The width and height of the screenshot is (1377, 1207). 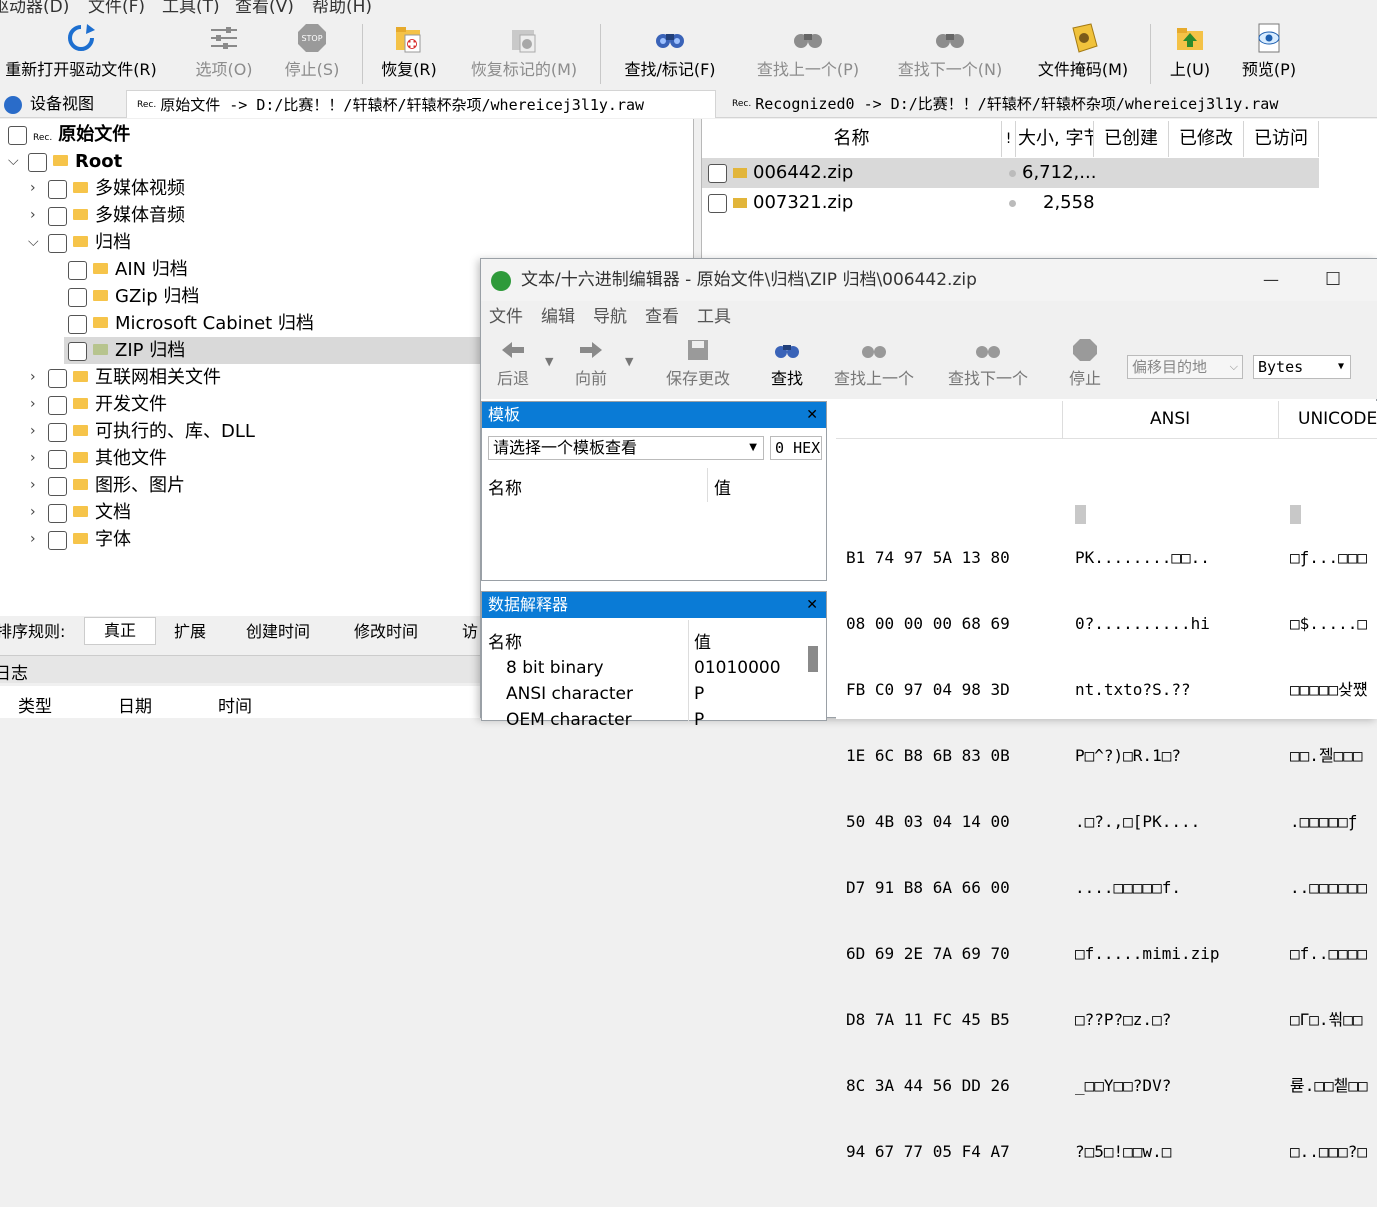 I want to click on tree-item-raw-files: Rec. 原始文件, so click(x=69, y=134).